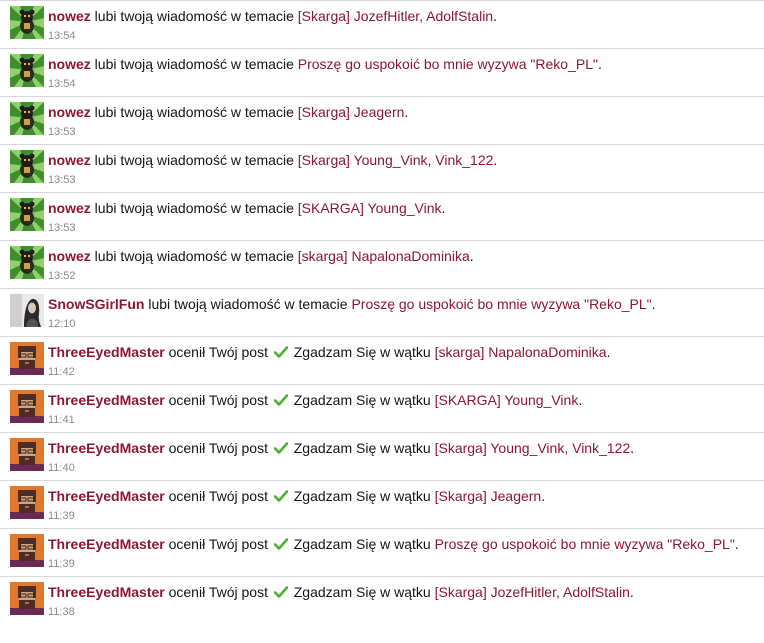 The width and height of the screenshot is (764, 643). Describe the element at coordinates (62, 276) in the screenshot. I see `timestamp: 13:52` at that location.